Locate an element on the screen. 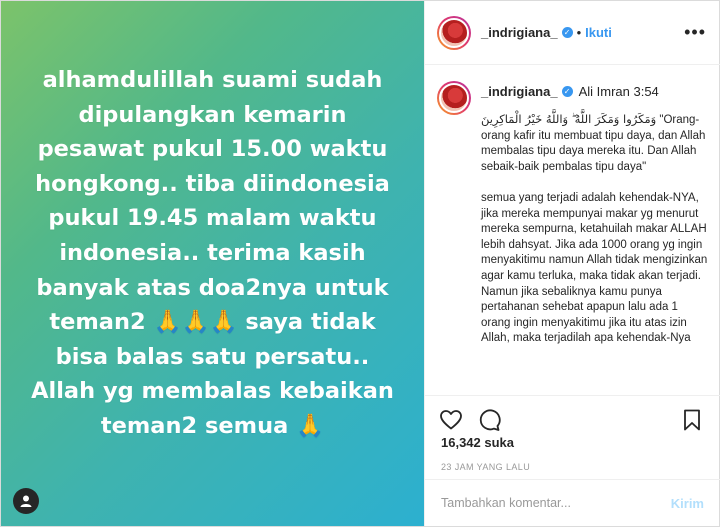  caption-username: _indrigiana_ is located at coordinates (519, 91).